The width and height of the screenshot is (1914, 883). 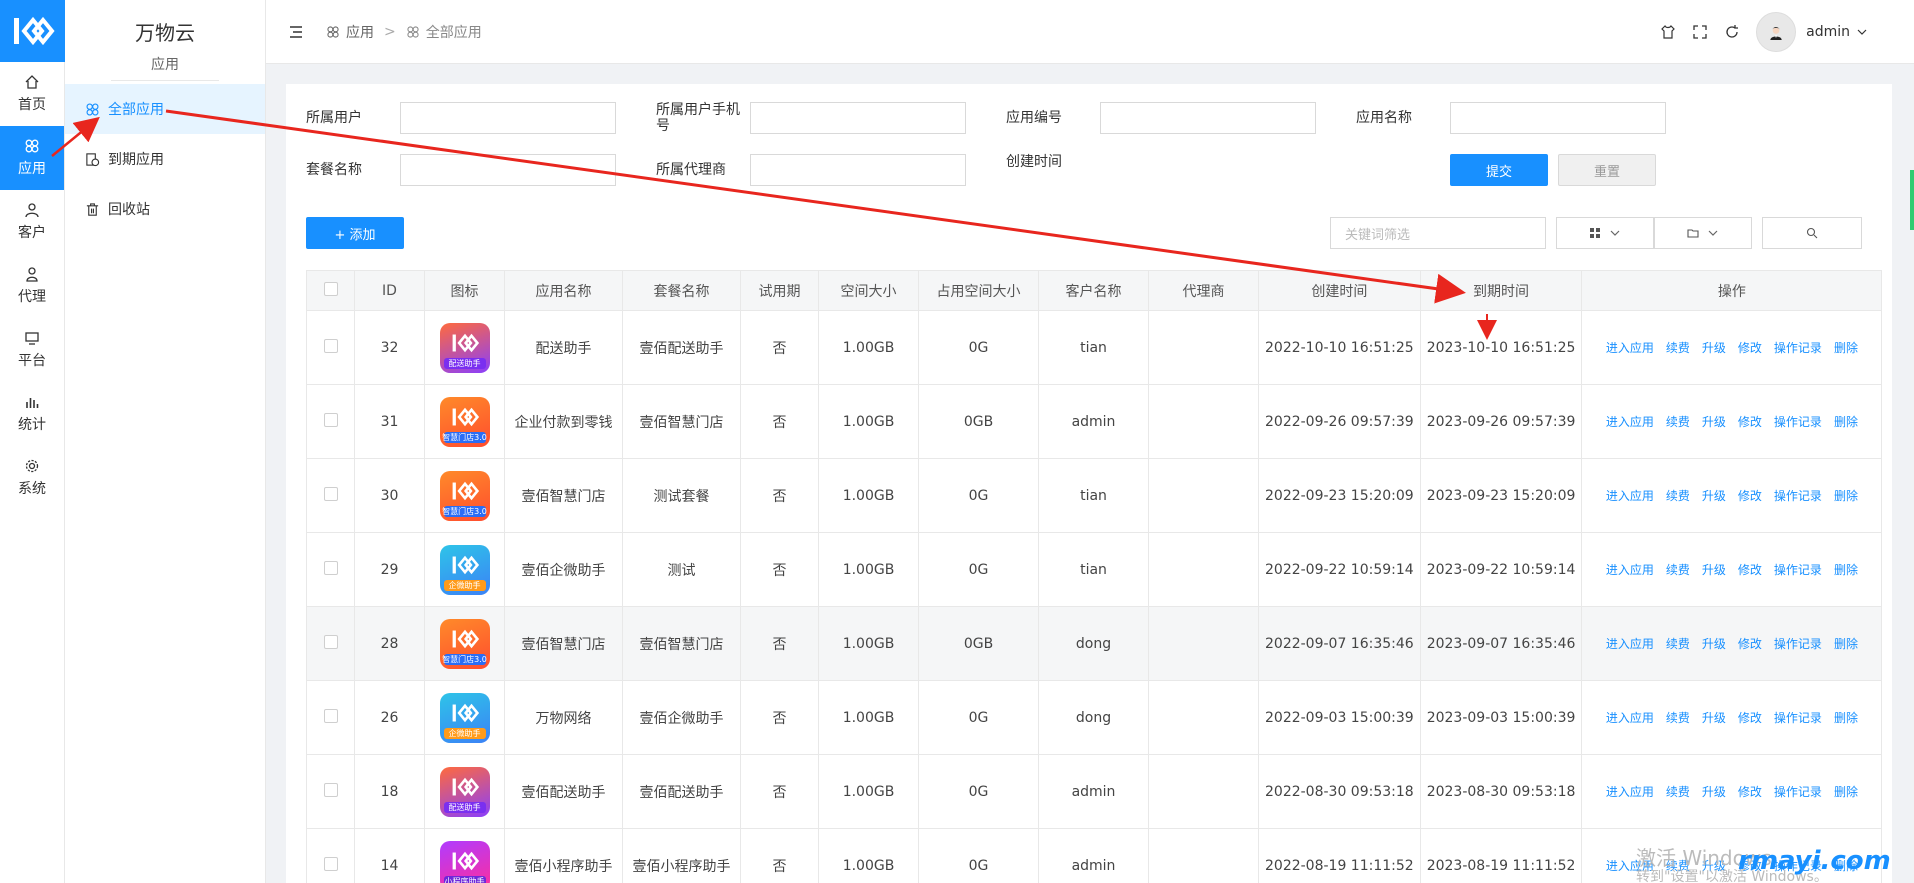 I want to click on rail-item-platform: 平台, so click(x=32, y=350).